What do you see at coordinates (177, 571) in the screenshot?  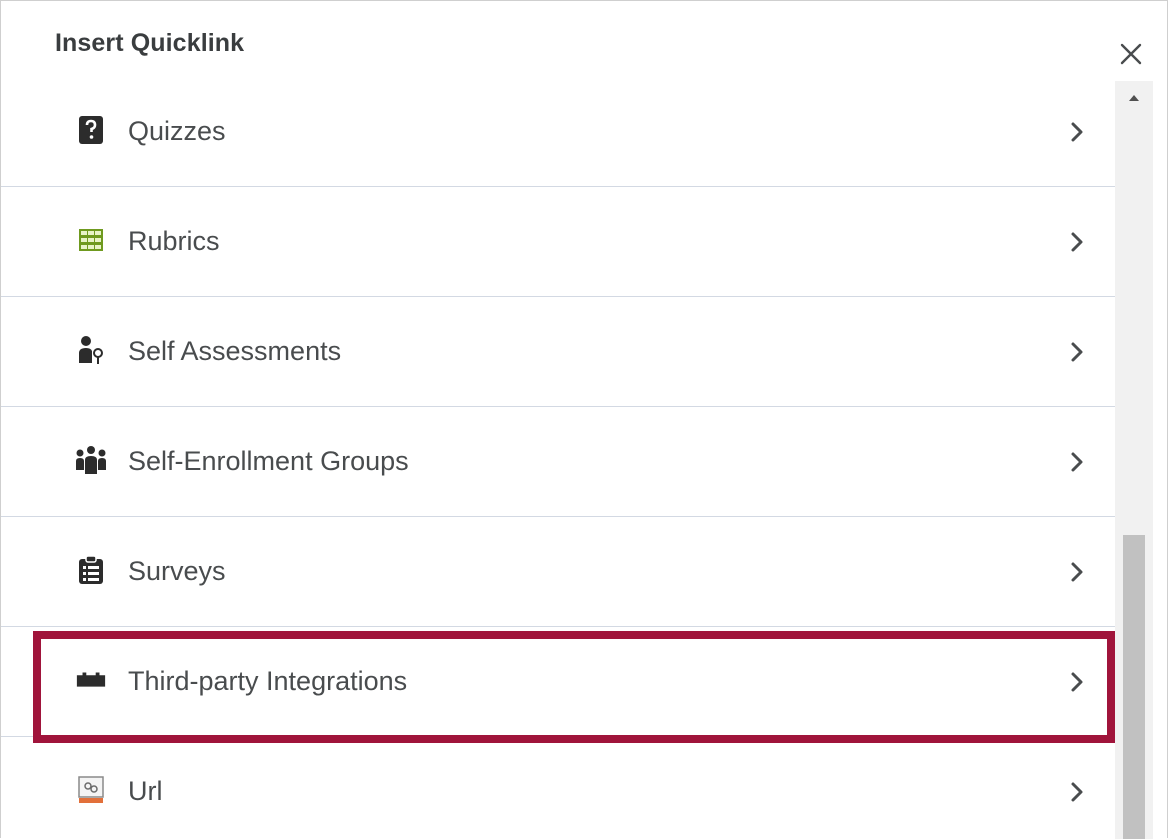 I see `item-label: Surveys` at bounding box center [177, 571].